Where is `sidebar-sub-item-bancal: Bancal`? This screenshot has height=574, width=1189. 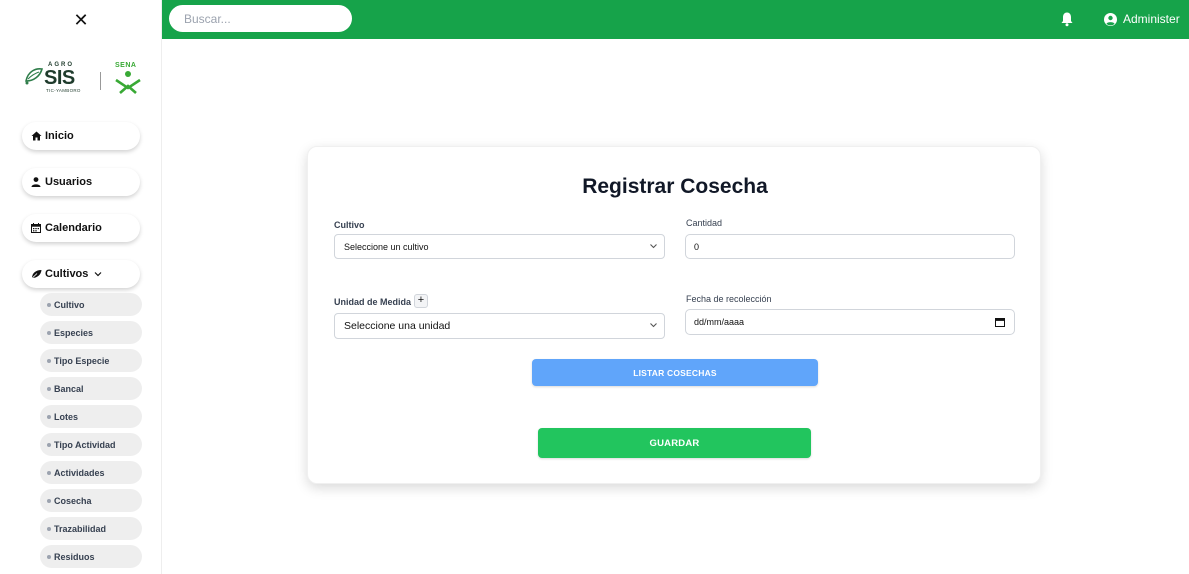
sidebar-sub-item-bancal: Bancal is located at coordinates (91, 388).